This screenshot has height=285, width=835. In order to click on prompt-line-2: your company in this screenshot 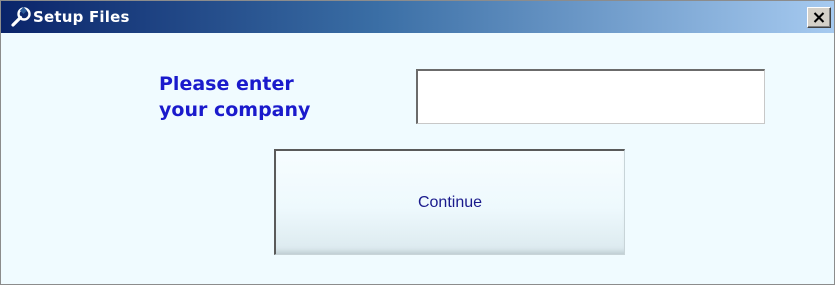, I will do `click(235, 110)`.